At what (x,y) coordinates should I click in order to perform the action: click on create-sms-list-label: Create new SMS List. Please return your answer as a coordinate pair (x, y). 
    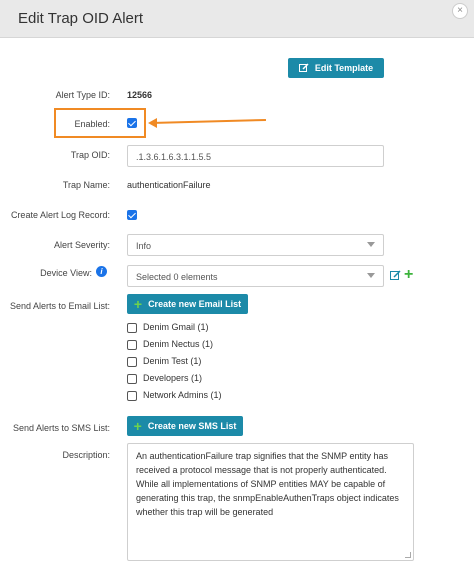
    Looking at the image, I should click on (192, 426).